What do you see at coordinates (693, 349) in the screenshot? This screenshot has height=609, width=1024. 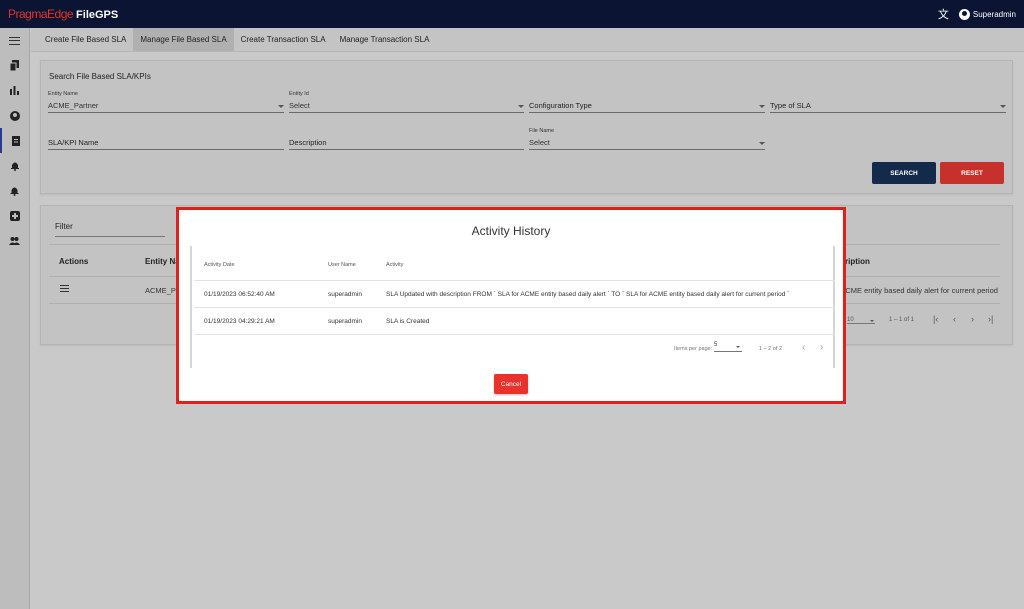 I see `items-per-page-label: Items per page:` at bounding box center [693, 349].